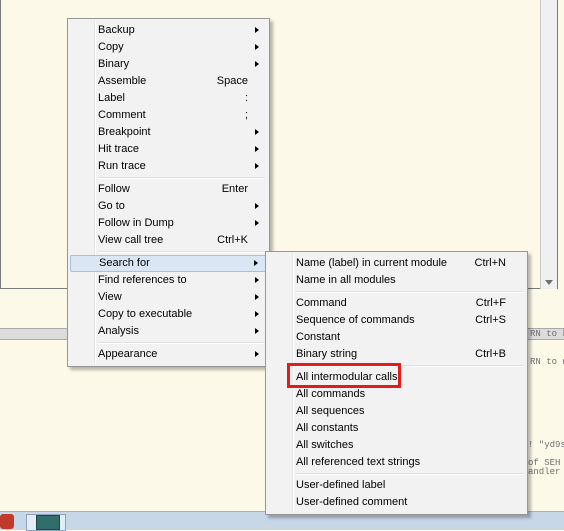 The height and width of the screenshot is (531, 564). I want to click on menu-item-label: Binary string, so click(327, 354).